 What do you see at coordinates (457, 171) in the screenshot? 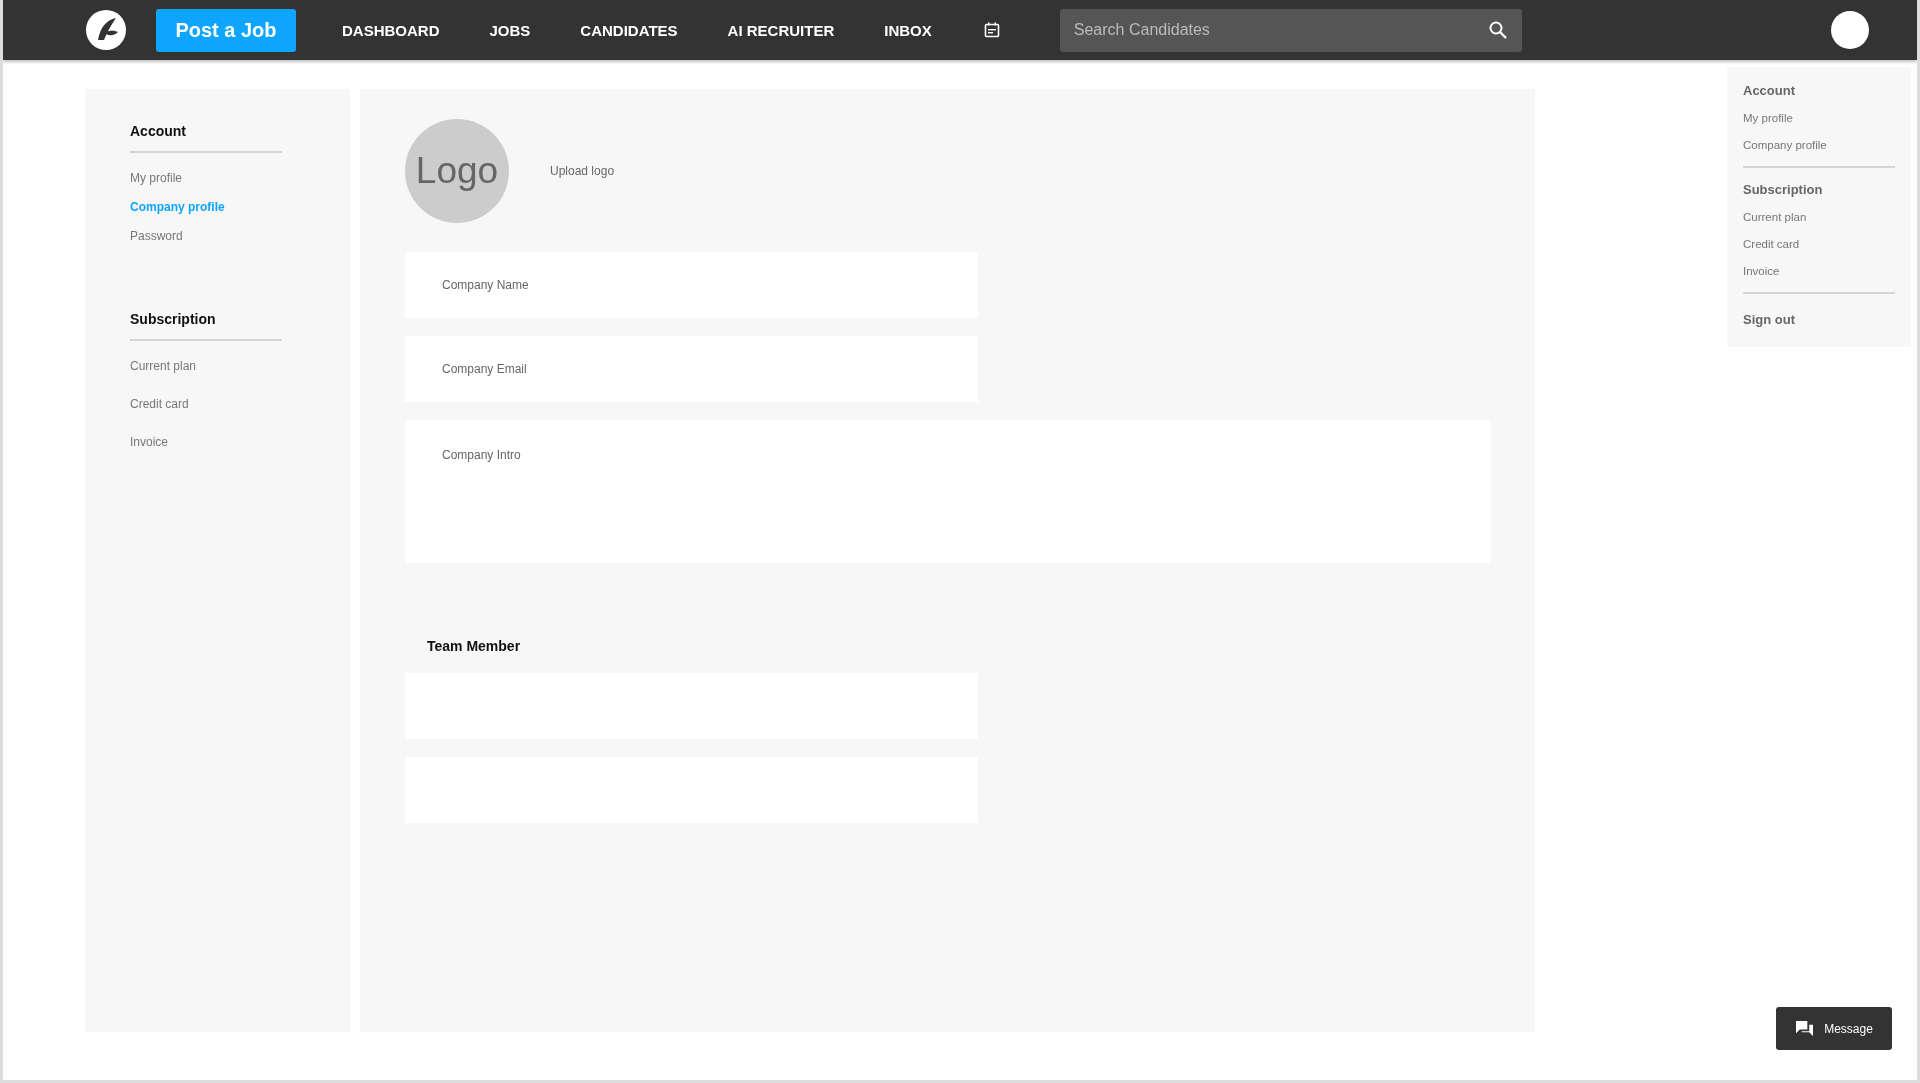
I see `logo-upload-field: Logo` at bounding box center [457, 171].